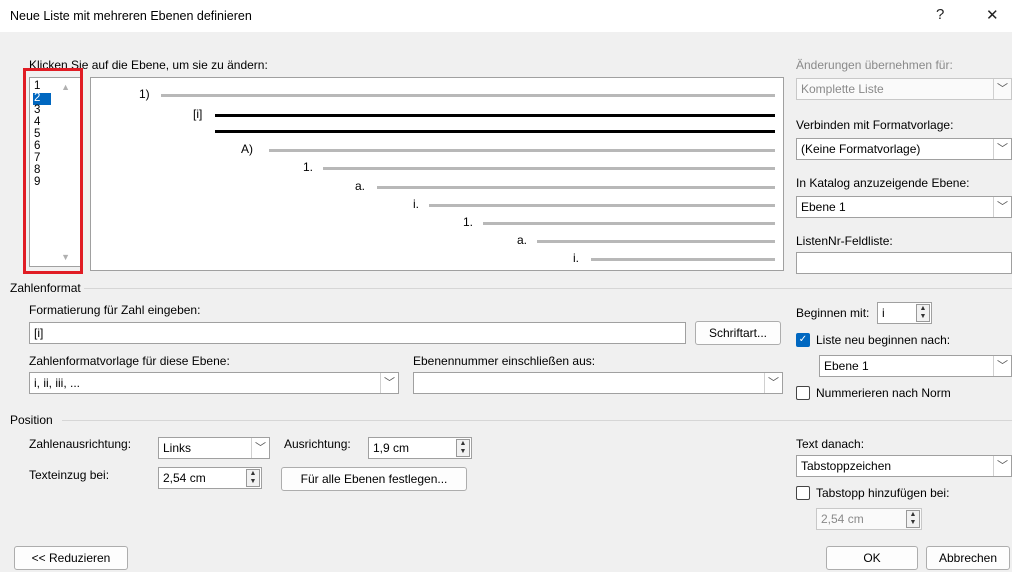 Image resolution: width=1012 pixels, height=572 pixels. What do you see at coordinates (940, 14) in the screenshot?
I see `help-button: ?` at bounding box center [940, 14].